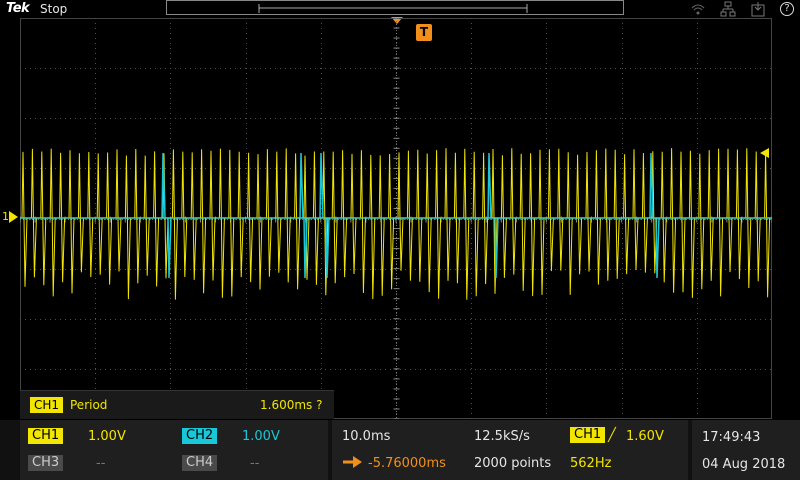 Image resolution: width=800 pixels, height=480 pixels. I want to click on trigger-slope-icon: ╱, so click(612, 435).